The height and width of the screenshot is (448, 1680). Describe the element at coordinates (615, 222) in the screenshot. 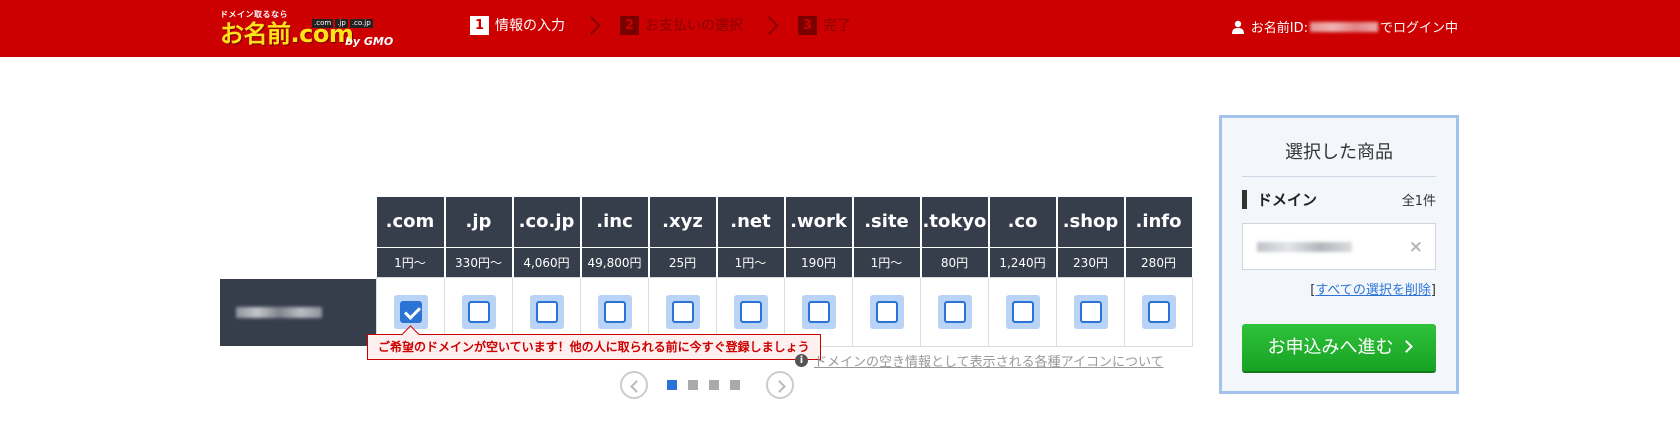

I see `tld-name: .inc` at that location.